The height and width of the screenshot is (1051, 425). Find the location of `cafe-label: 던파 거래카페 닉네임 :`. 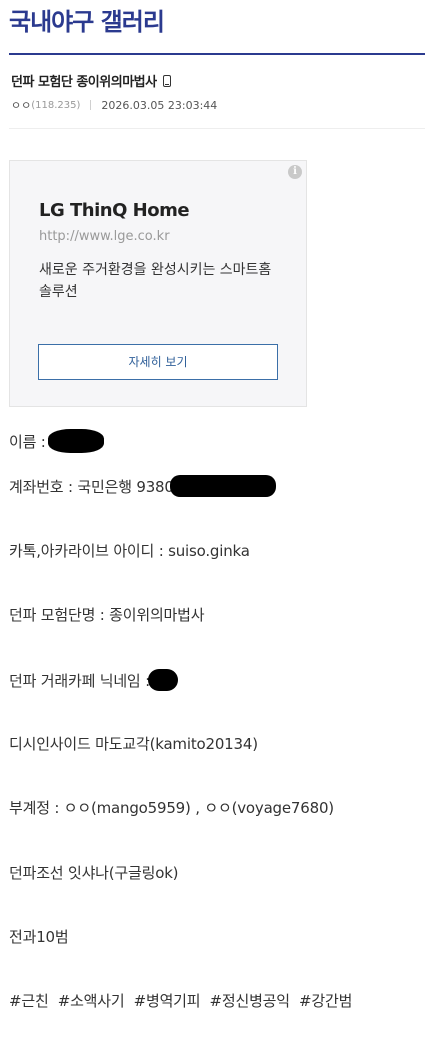

cafe-label: 던파 거래카페 닉네임 : is located at coordinates (79, 680).